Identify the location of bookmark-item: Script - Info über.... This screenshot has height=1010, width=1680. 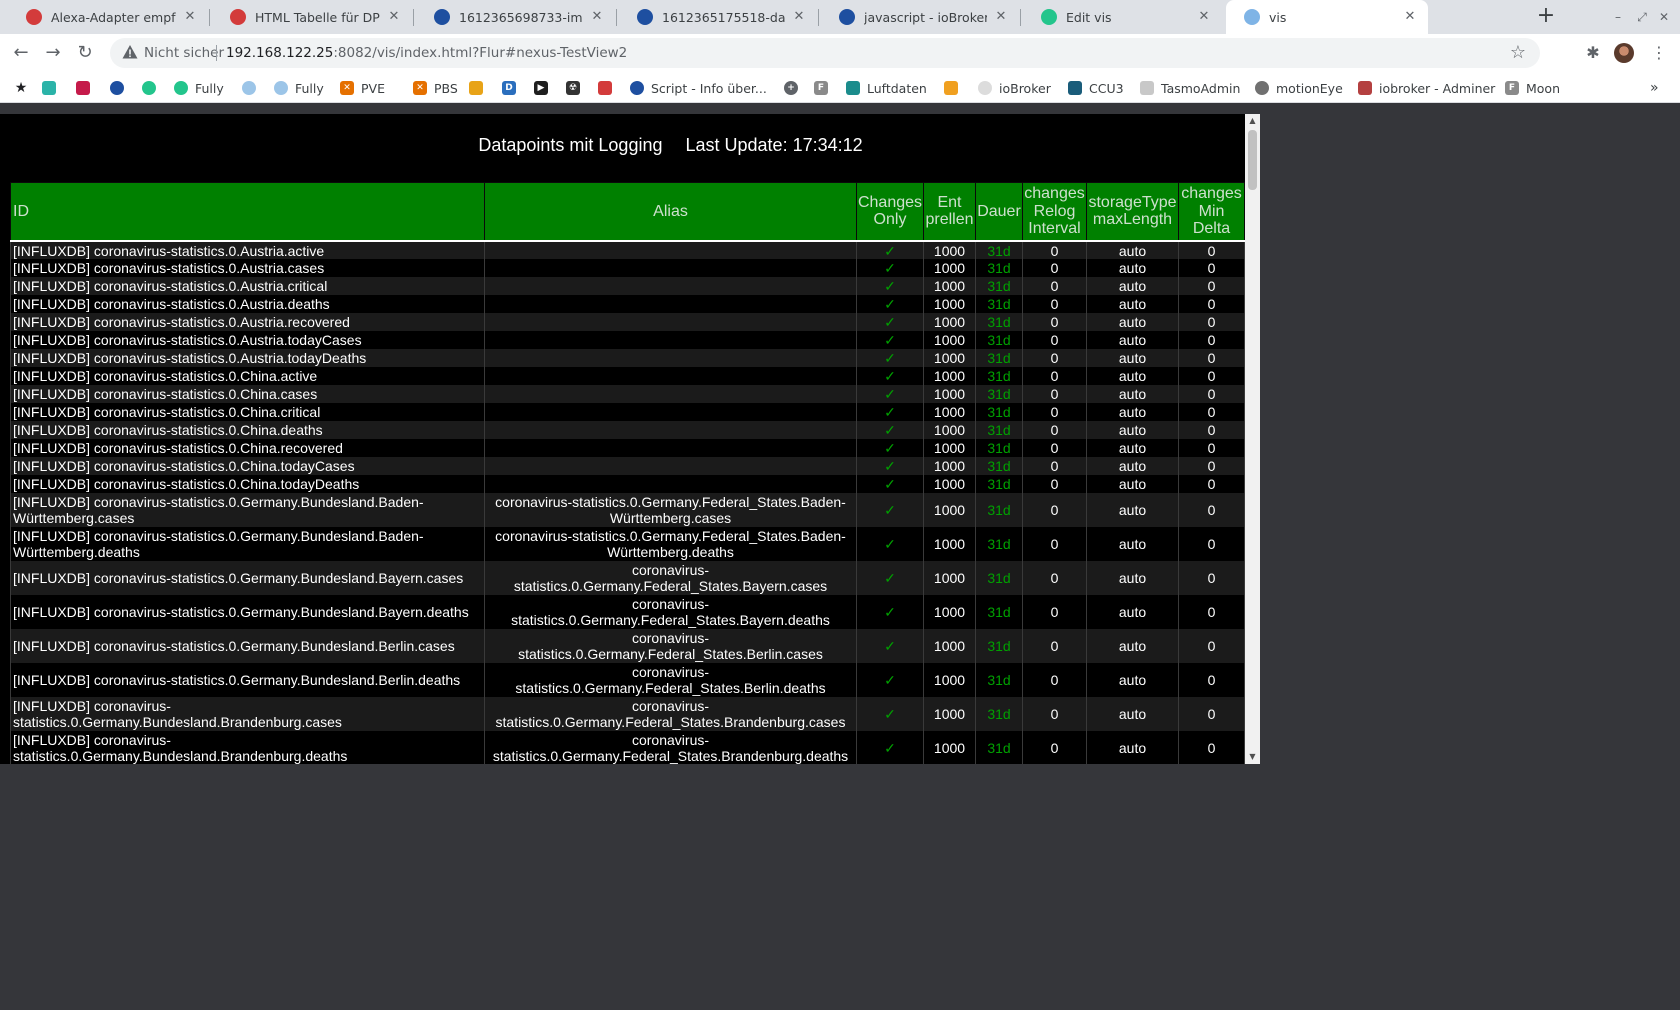
(698, 88).